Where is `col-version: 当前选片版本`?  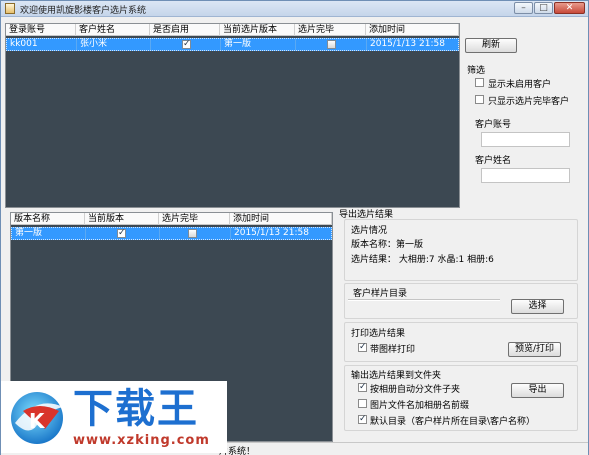 col-version: 当前选片版本 is located at coordinates (257, 30).